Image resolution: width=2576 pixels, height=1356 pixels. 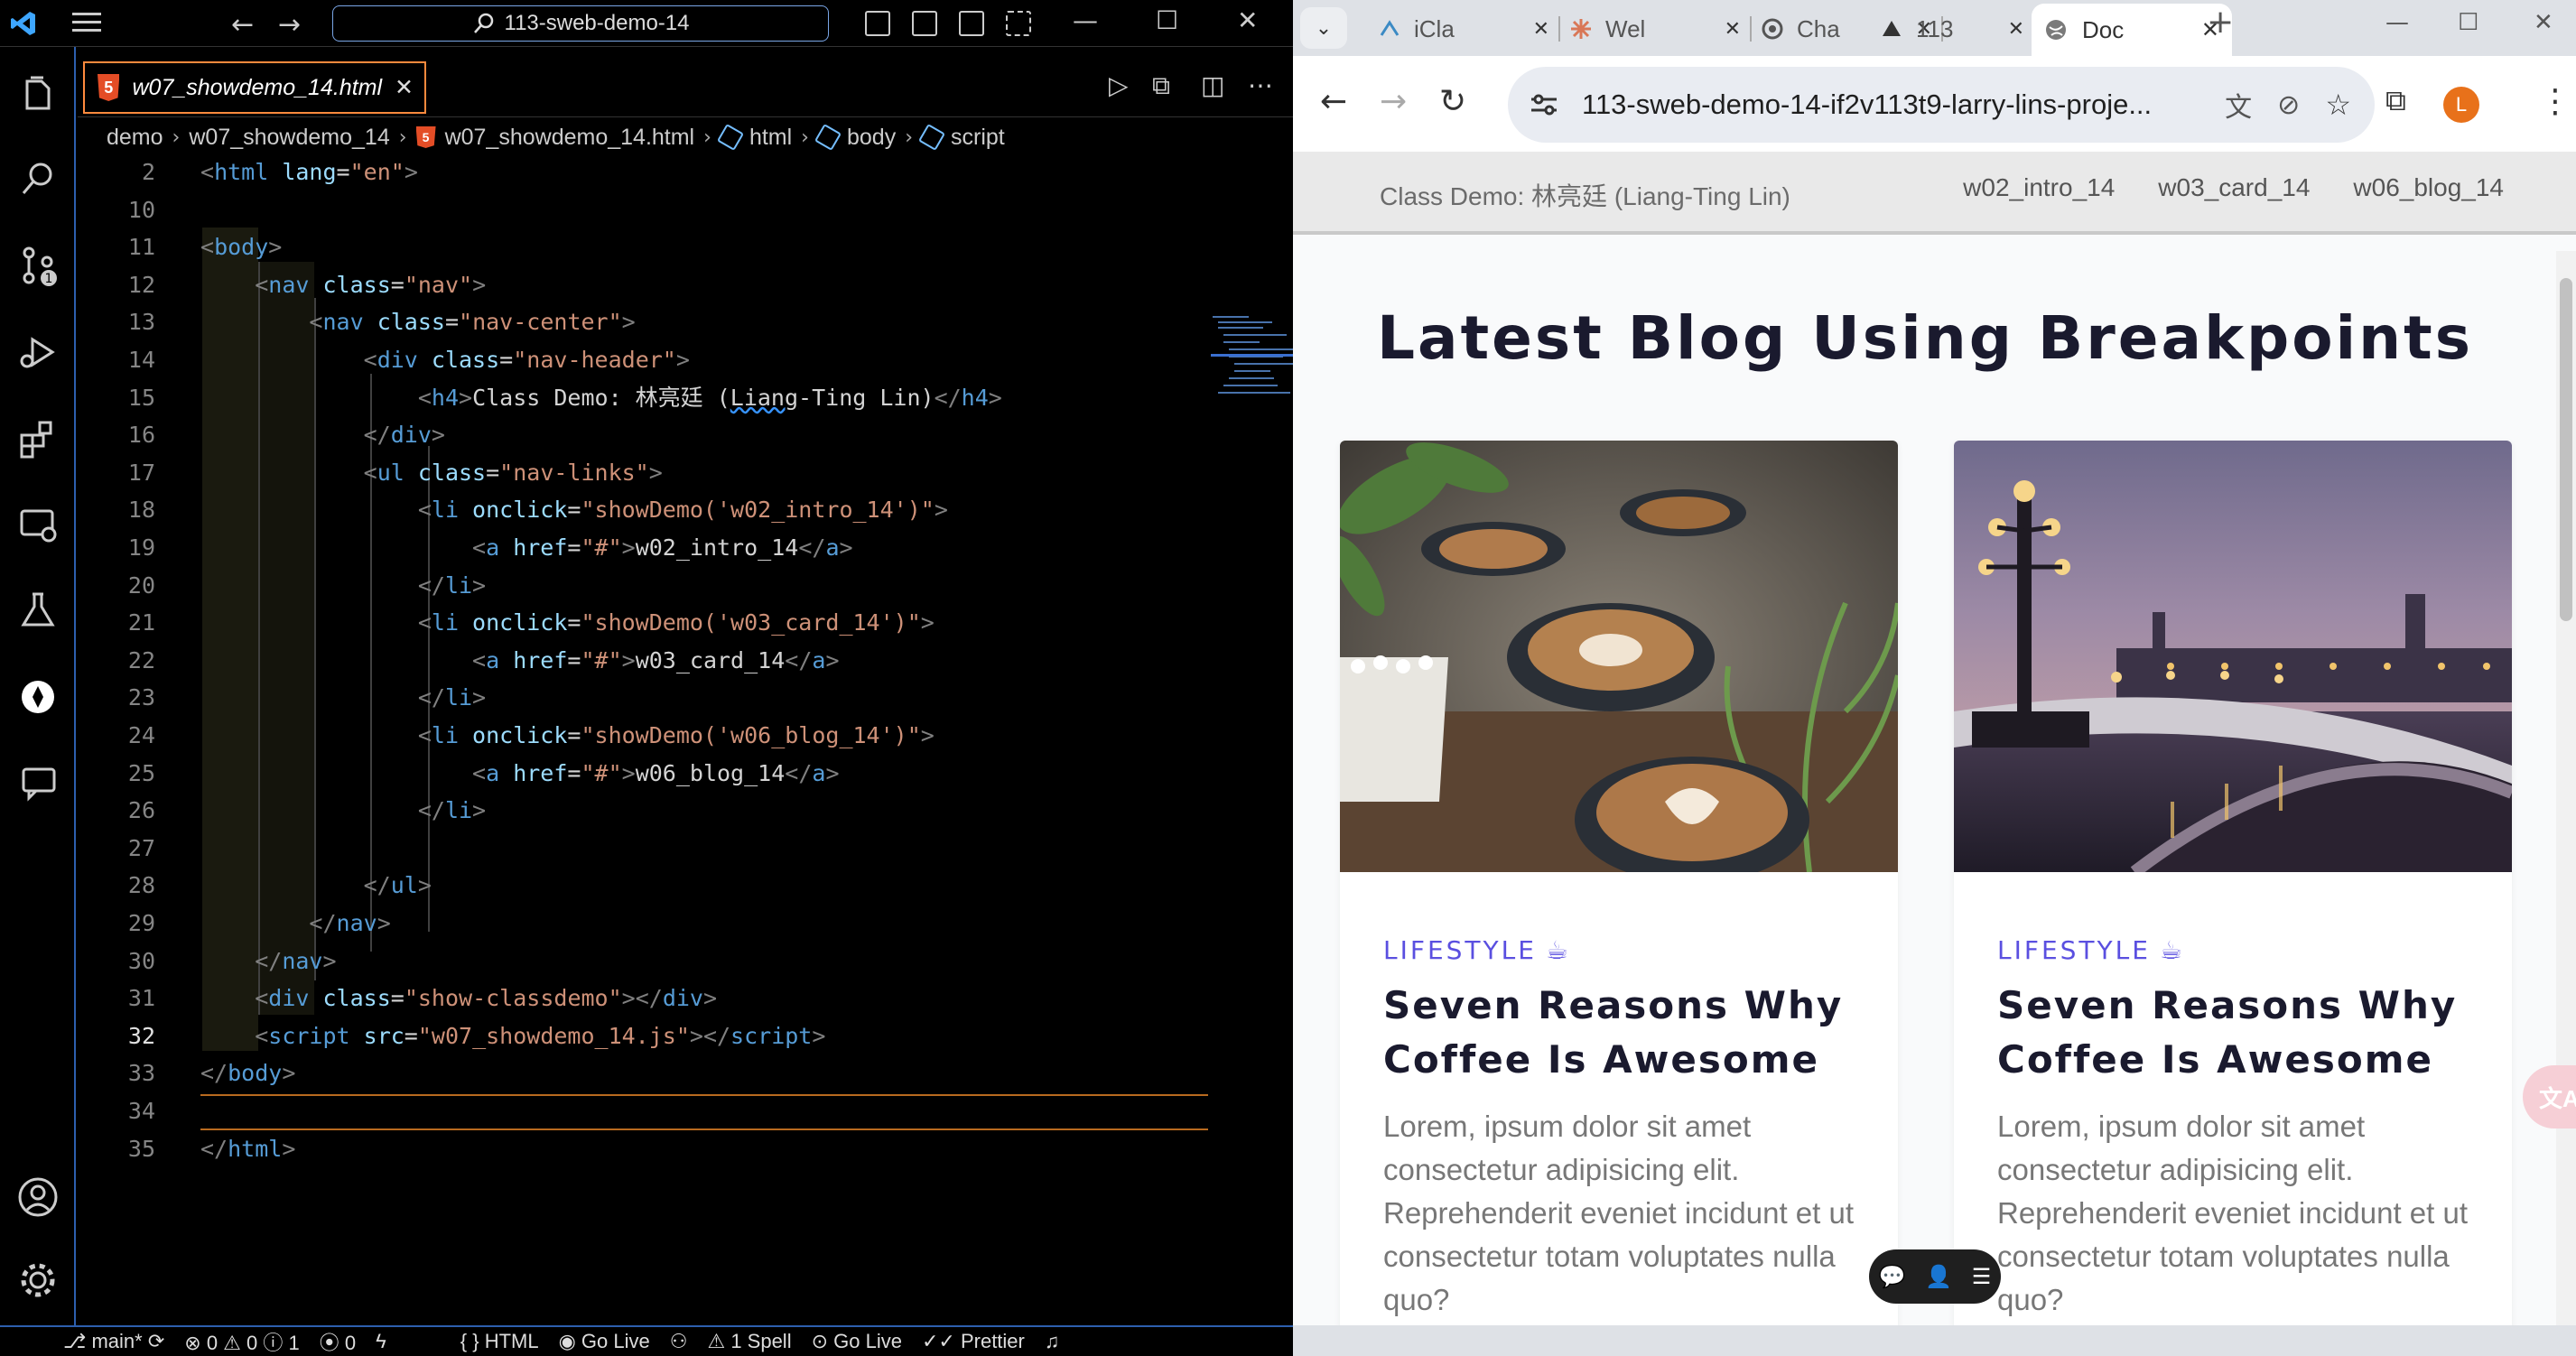 What do you see at coordinates (1052, 1341) in the screenshot?
I see `bell-icon: ♫` at bounding box center [1052, 1341].